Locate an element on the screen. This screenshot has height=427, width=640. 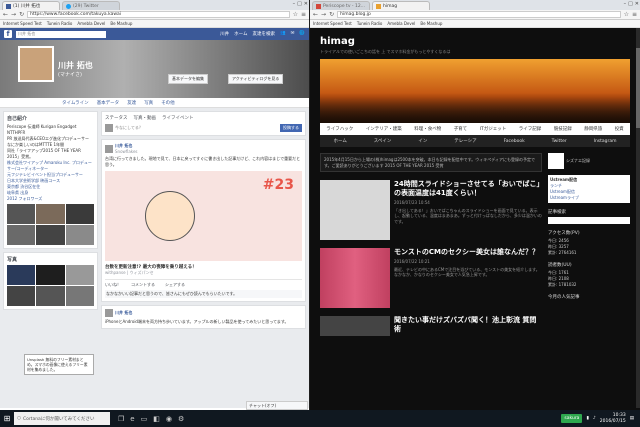
like-button: いいね！ is located at coordinates (113, 285).